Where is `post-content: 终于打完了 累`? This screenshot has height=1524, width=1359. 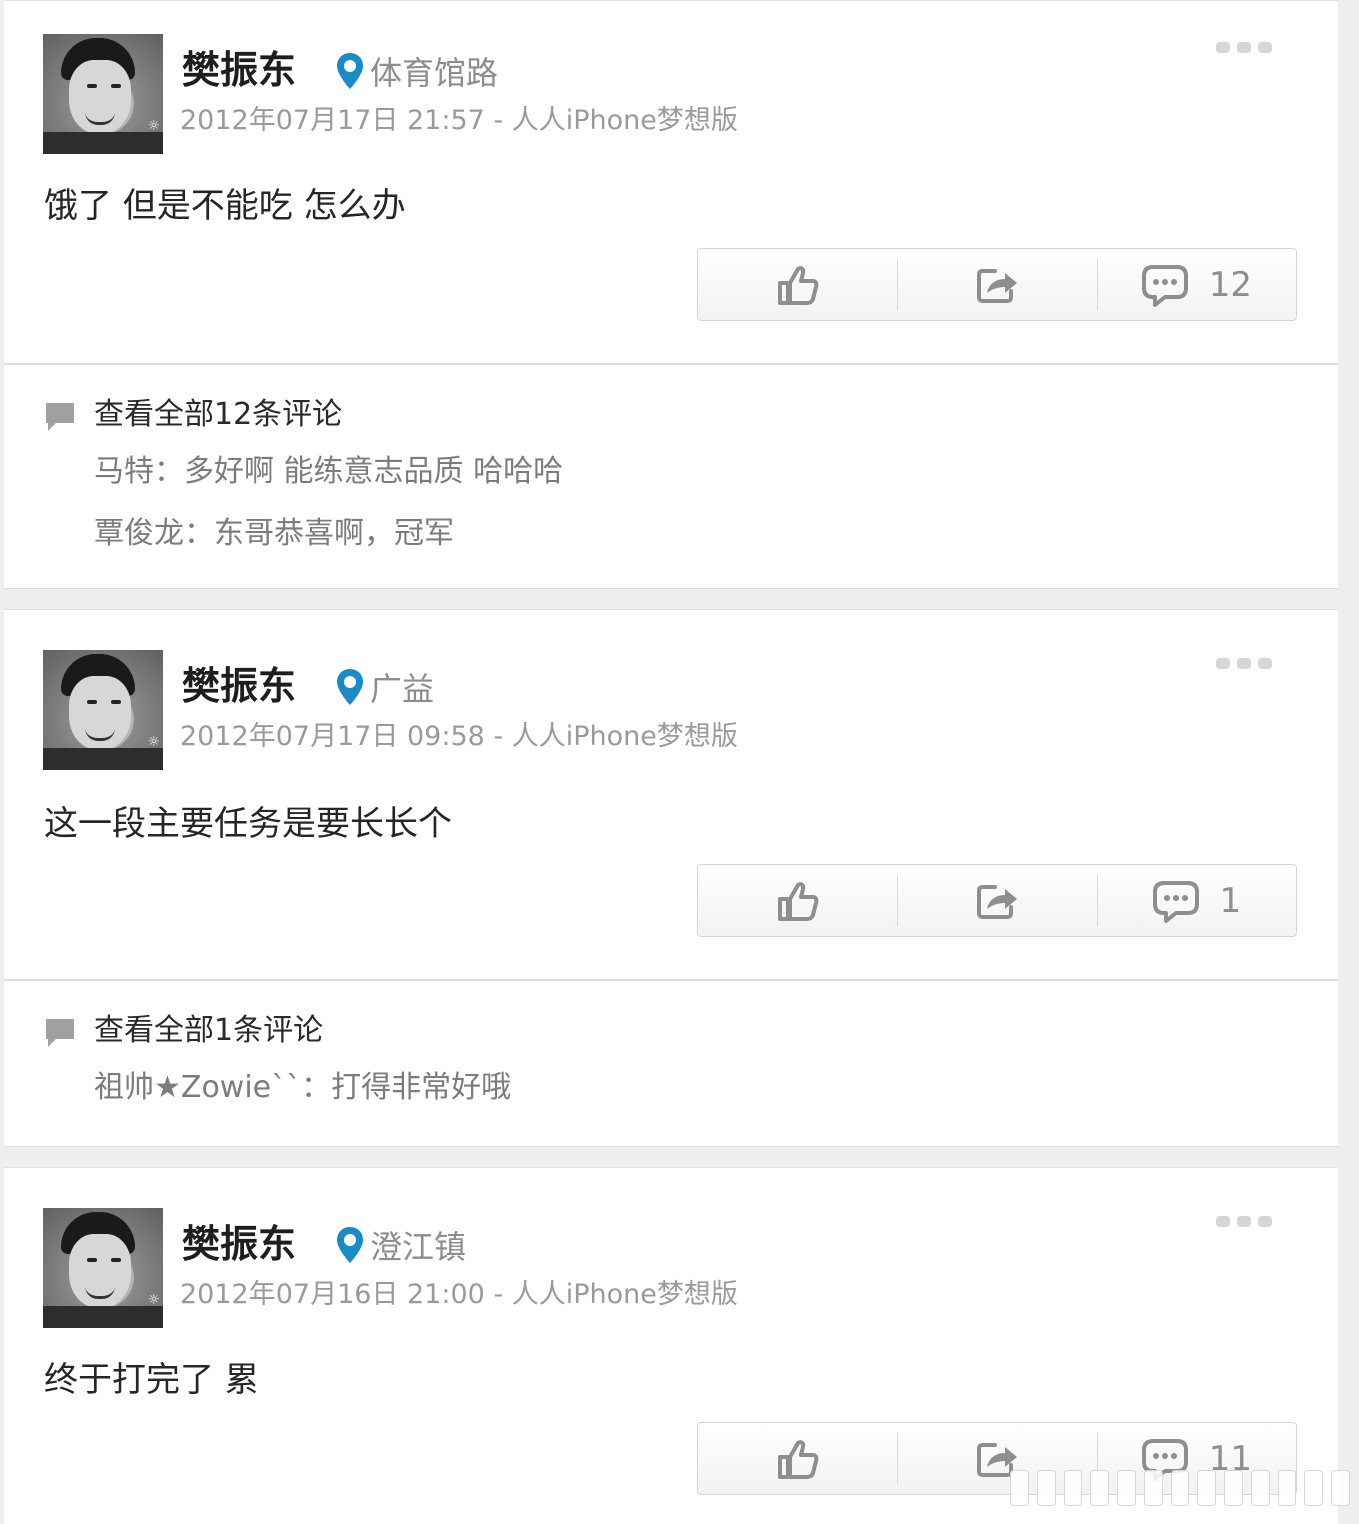 post-content: 终于打完了 累 is located at coordinates (151, 1380).